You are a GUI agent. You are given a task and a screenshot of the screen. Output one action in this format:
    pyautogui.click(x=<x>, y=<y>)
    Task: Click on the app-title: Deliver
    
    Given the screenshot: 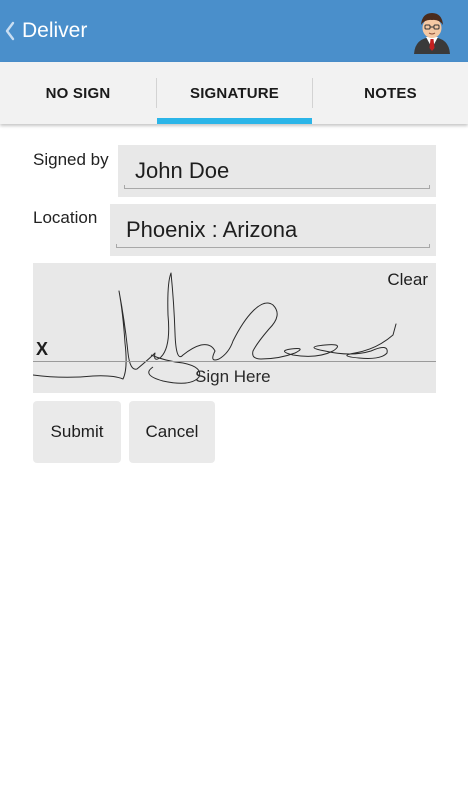 What is the action you would take?
    pyautogui.click(x=54, y=31)
    